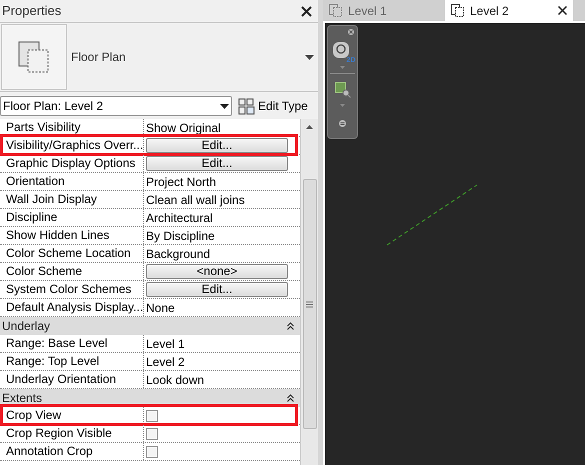 This screenshot has height=465, width=585. What do you see at coordinates (72, 379) in the screenshot?
I see `property-name: Underlay Orientation` at bounding box center [72, 379].